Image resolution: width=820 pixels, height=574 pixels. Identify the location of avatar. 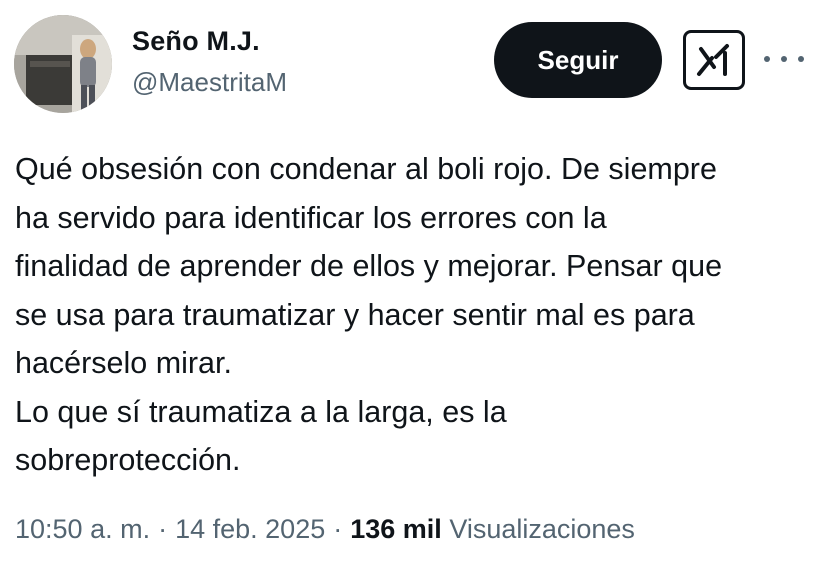
(63, 64).